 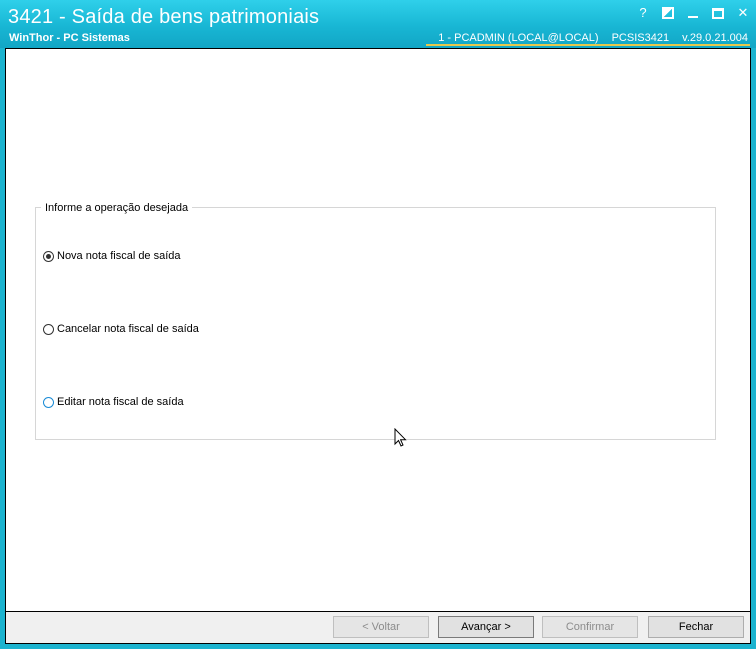 I want to click on mouse-pointer-icon, so click(x=400, y=437).